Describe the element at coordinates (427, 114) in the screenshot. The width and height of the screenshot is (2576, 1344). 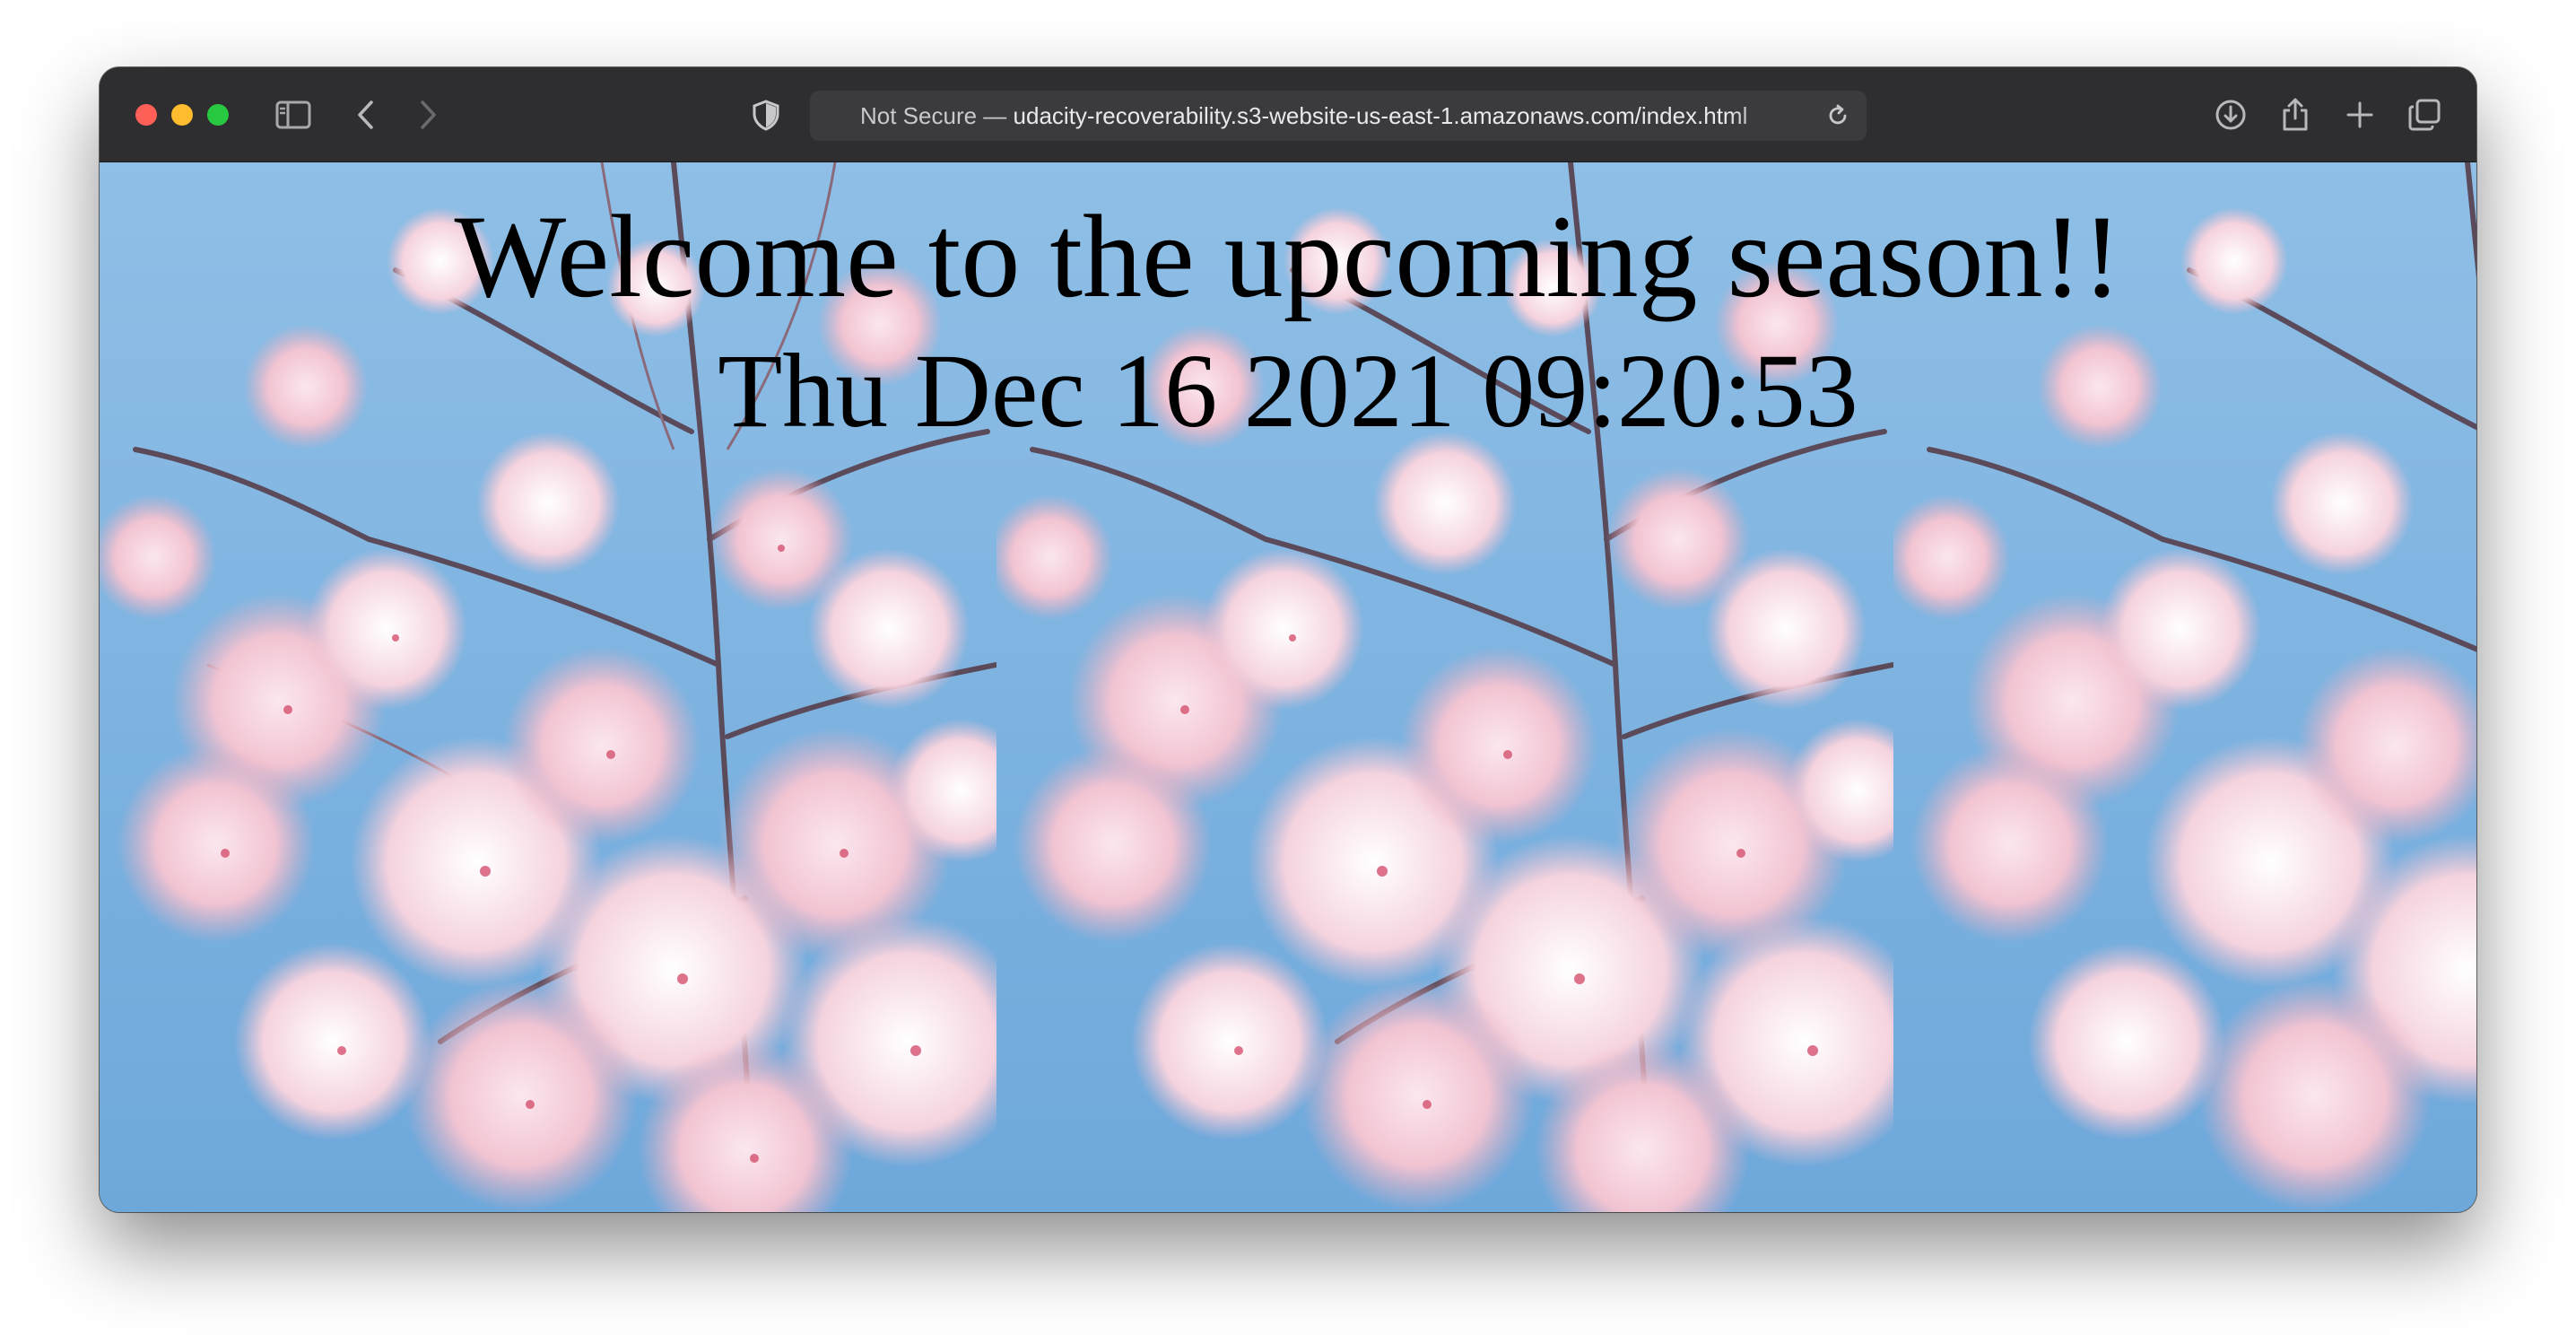
I see `chevron-right-icon` at that location.